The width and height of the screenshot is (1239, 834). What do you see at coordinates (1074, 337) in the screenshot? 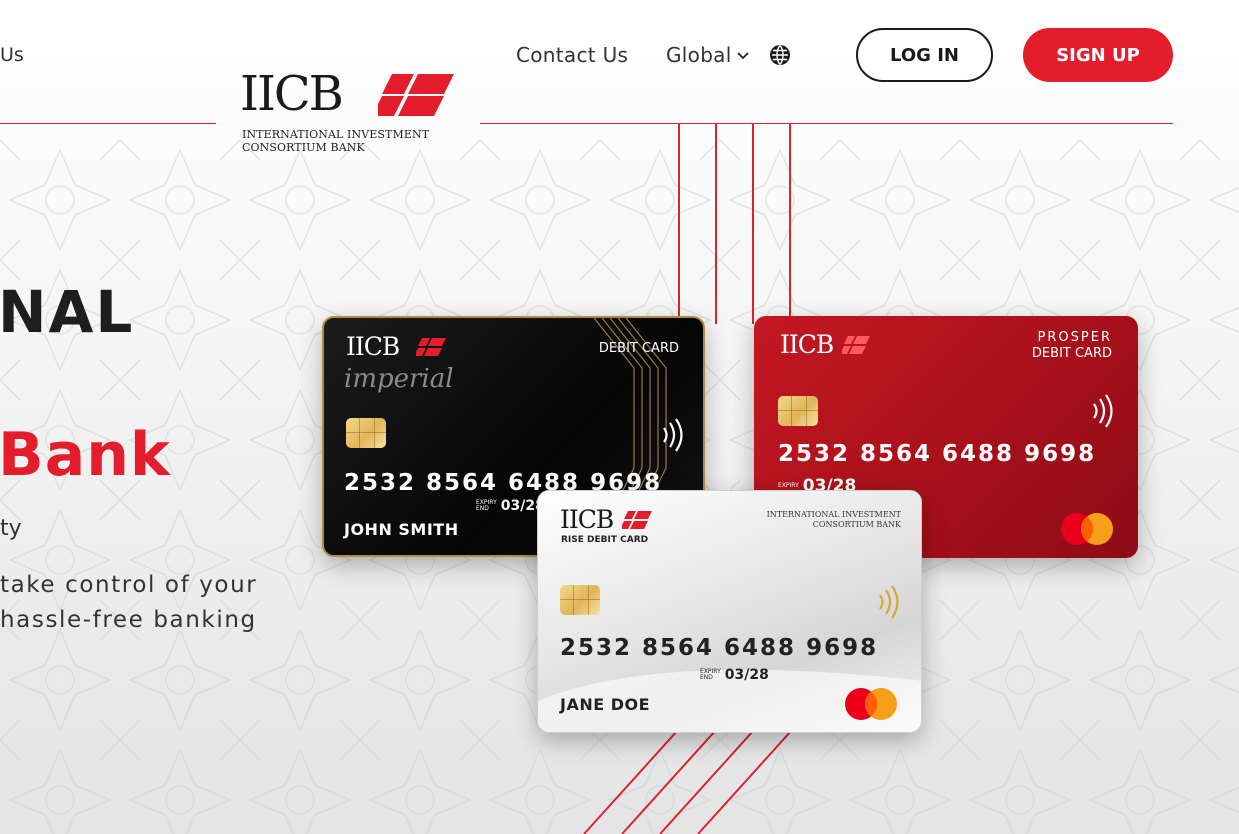
I see `card-type-prosper: PROSPER` at bounding box center [1074, 337].